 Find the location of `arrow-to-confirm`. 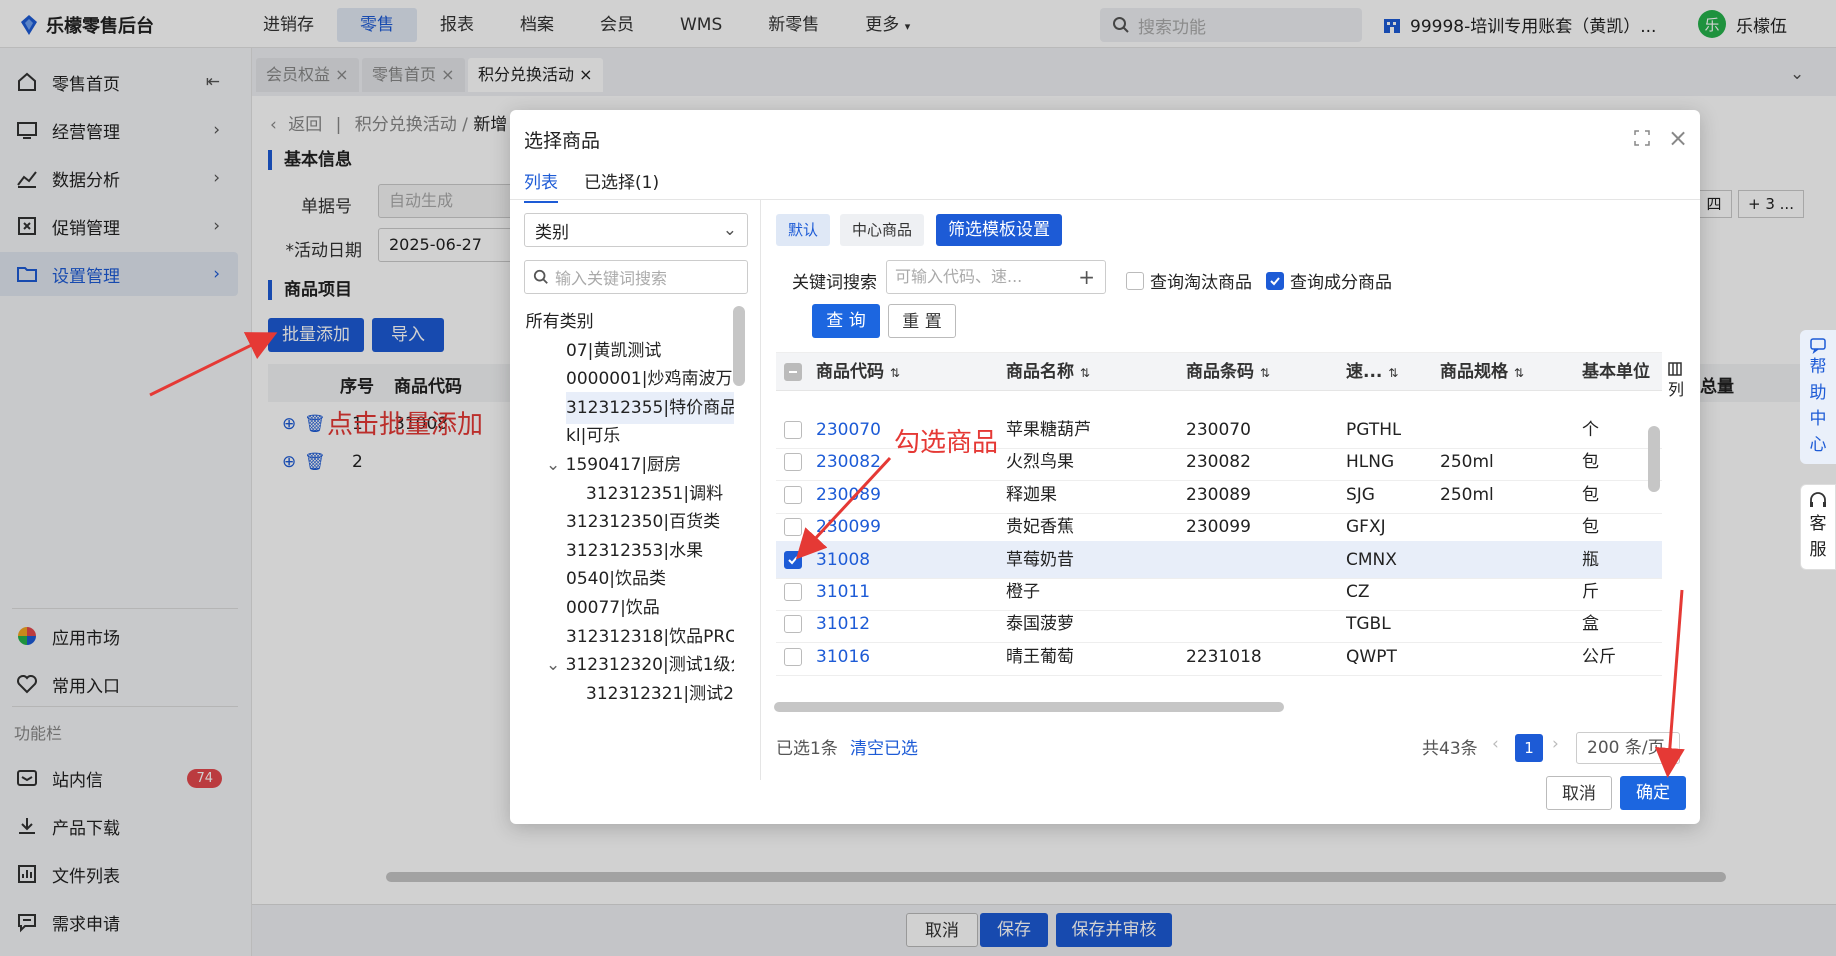

arrow-to-confirm is located at coordinates (1669, 683).